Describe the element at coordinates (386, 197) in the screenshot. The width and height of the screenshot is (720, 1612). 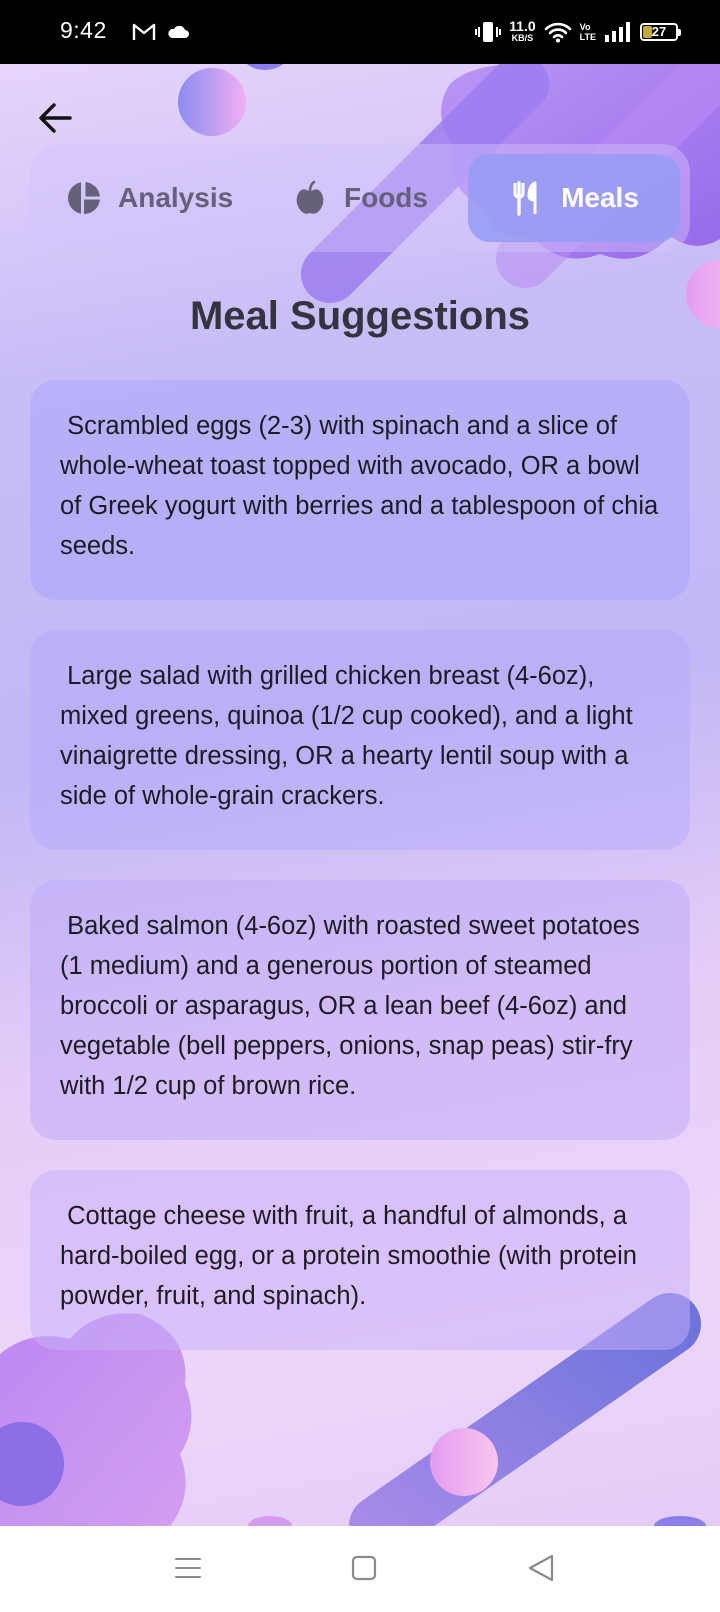
I see `tab-foods-label: Foods` at that location.